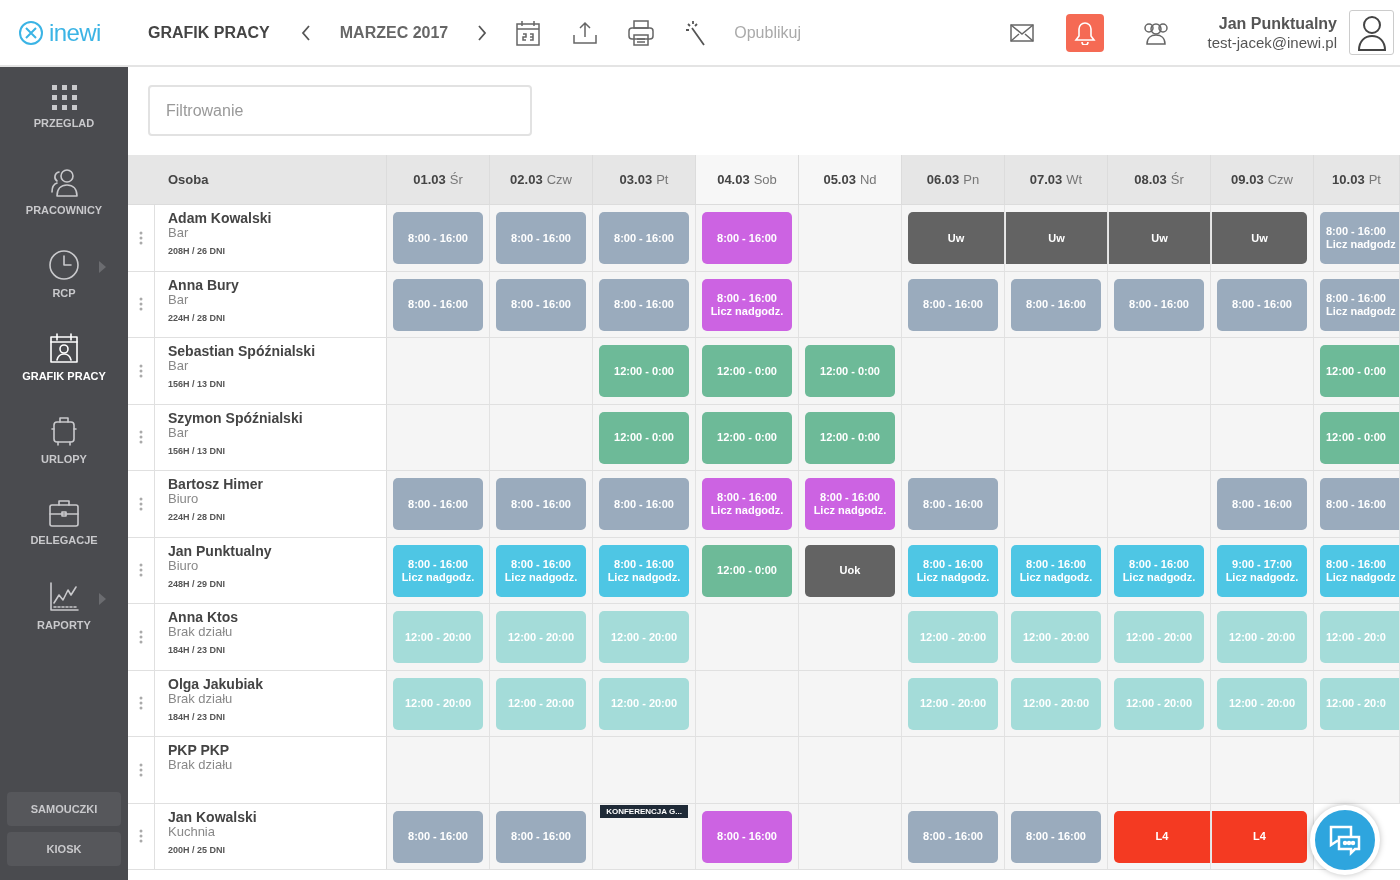 Image resolution: width=1400 pixels, height=880 pixels. What do you see at coordinates (1021, 32) in the screenshot?
I see `mail-icon` at bounding box center [1021, 32].